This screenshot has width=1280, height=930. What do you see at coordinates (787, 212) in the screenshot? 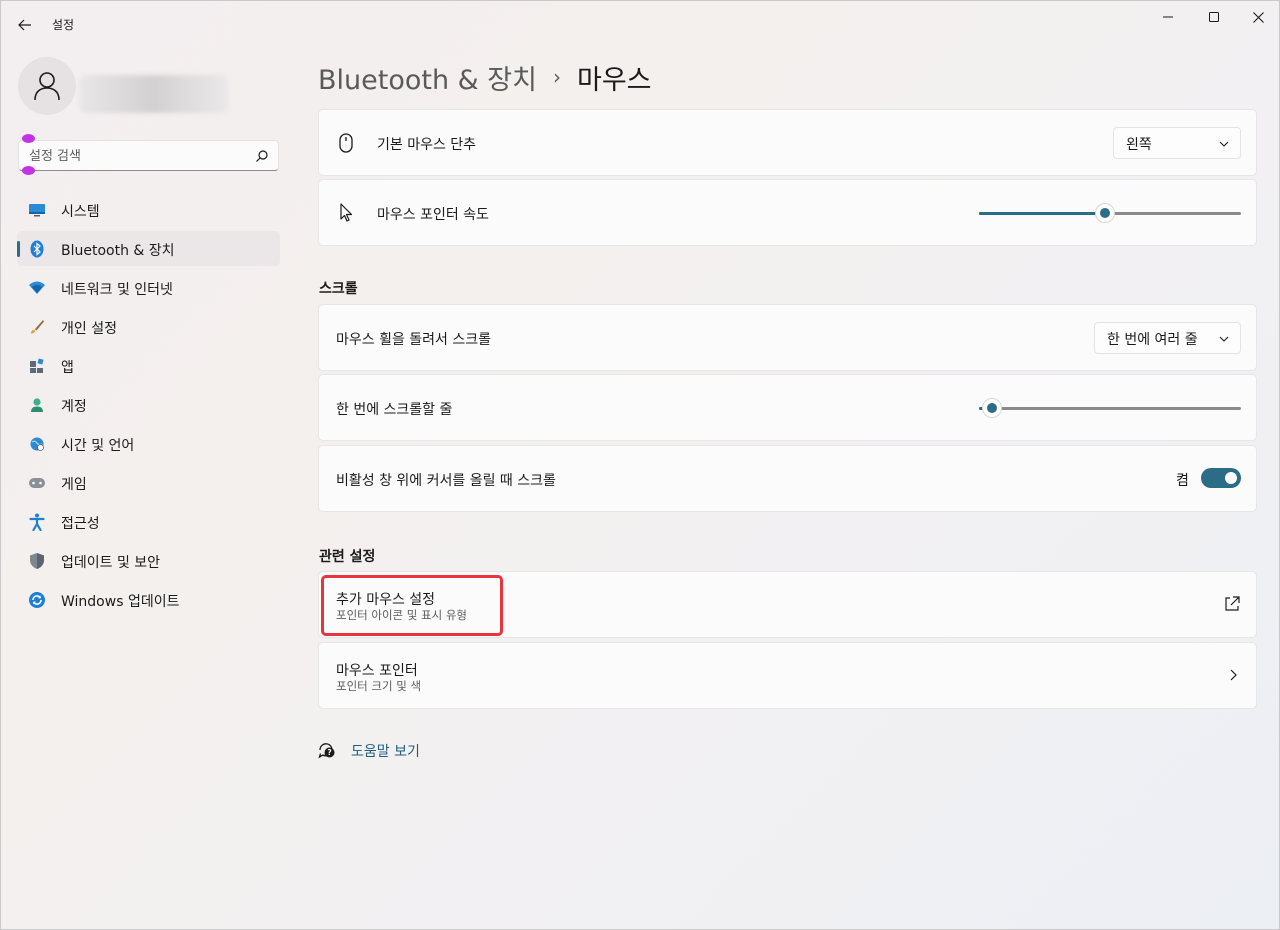
I see `pointer-speed-card: 마우스 포인터 속도` at bounding box center [787, 212].